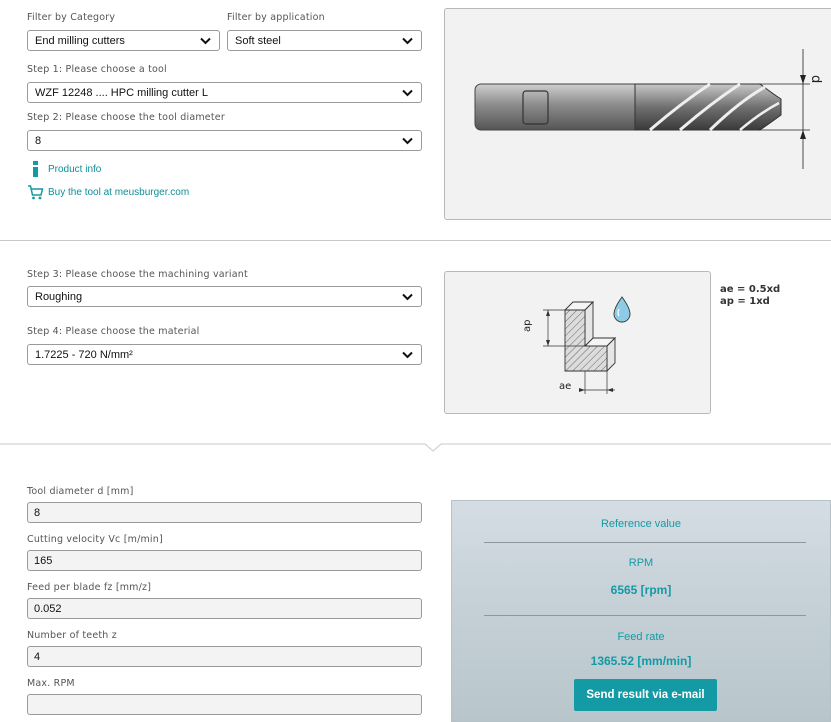 Image resolution: width=831 pixels, height=722 pixels. I want to click on dimension-d-label: d, so click(815, 79).